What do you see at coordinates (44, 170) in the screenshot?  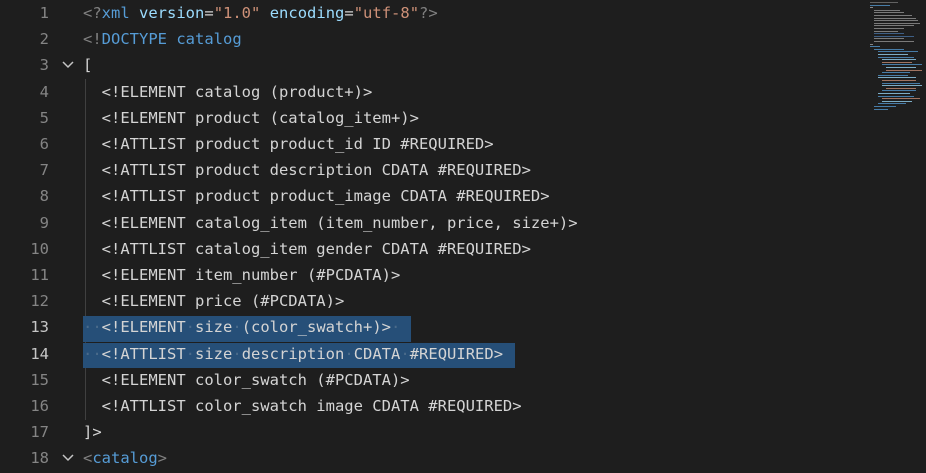 I see `line-number: 7` at bounding box center [44, 170].